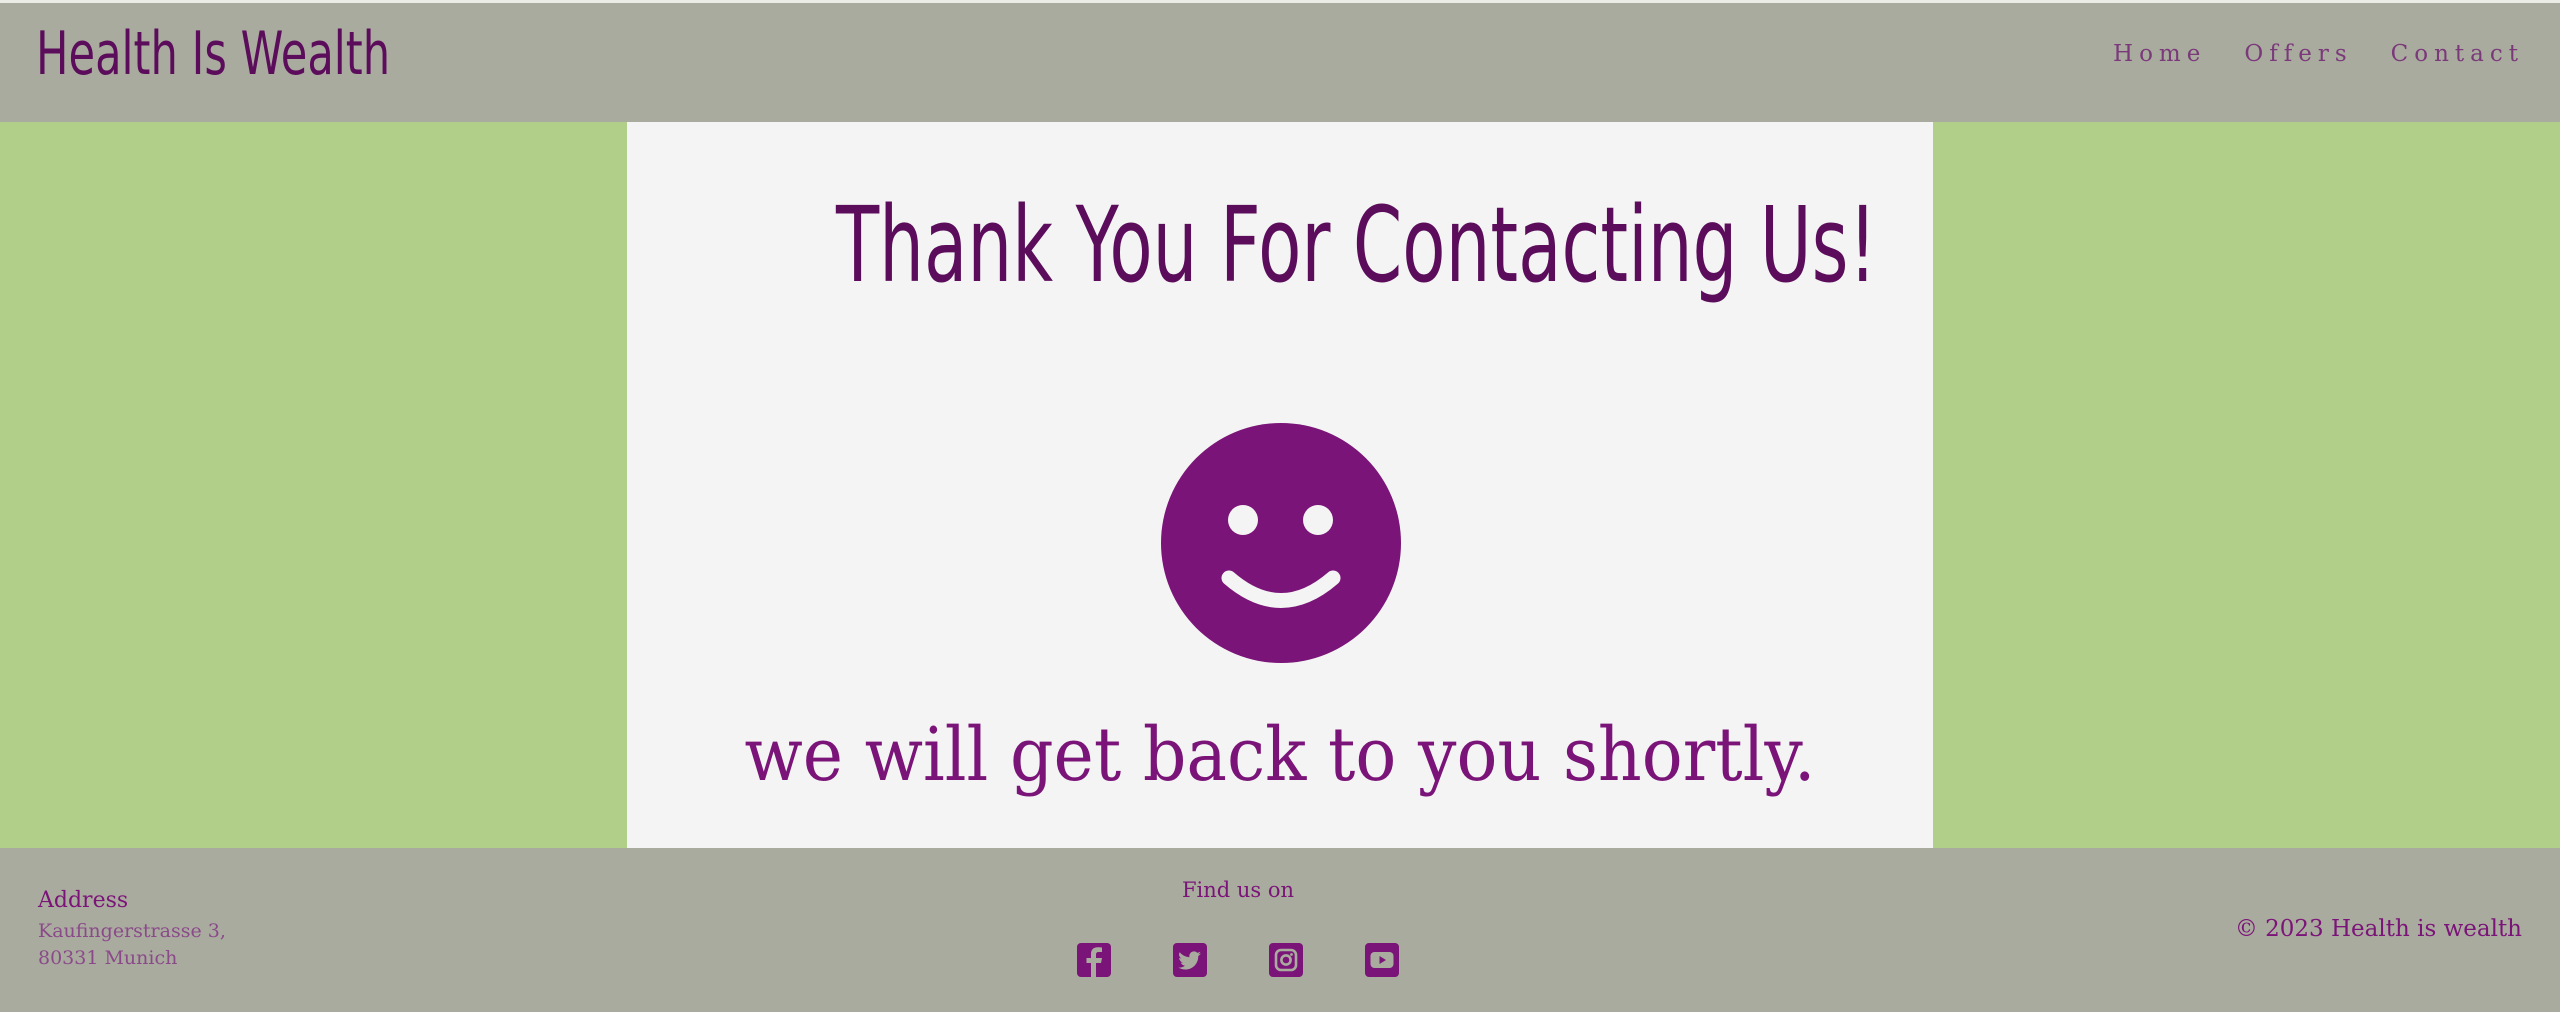  What do you see at coordinates (1286, 960) in the screenshot?
I see `instagram-icon` at bounding box center [1286, 960].